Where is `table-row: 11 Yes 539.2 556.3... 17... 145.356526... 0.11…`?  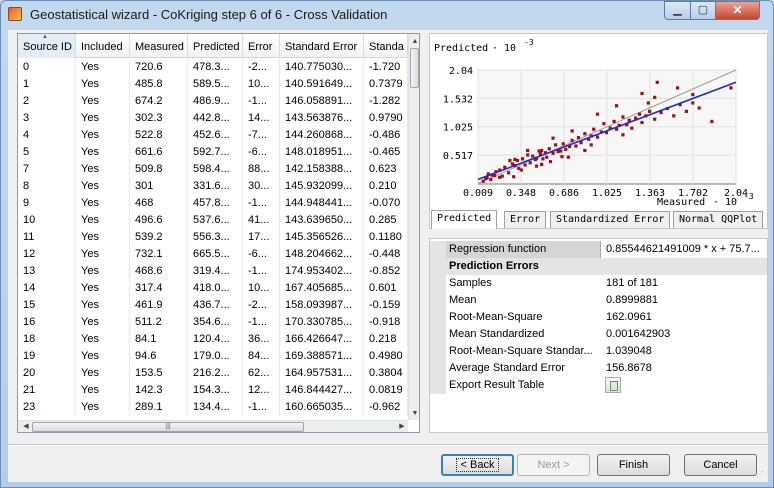
table-row: 11 Yes 539.2 556.3... 17... 145.356526... 0.11… is located at coordinates (213, 237).